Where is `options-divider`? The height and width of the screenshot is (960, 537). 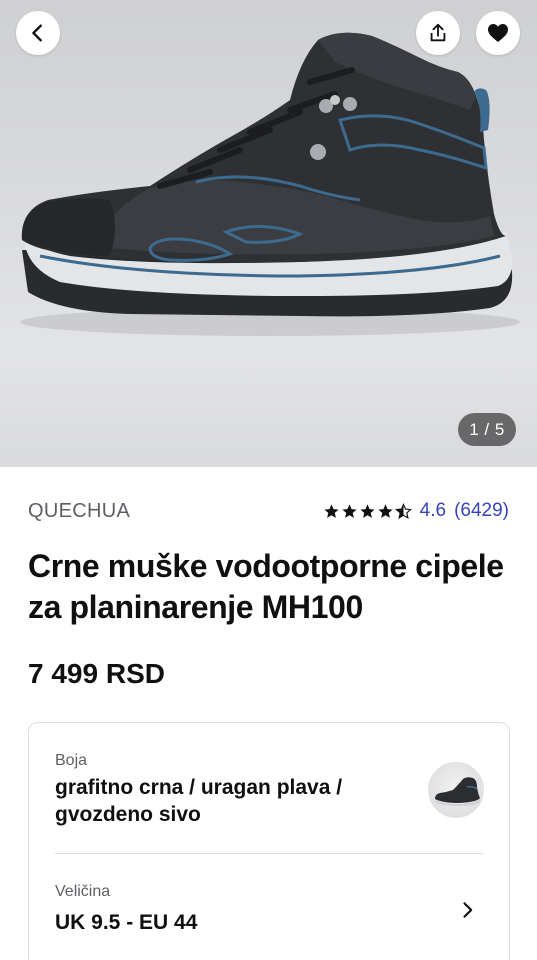 options-divider is located at coordinates (269, 853).